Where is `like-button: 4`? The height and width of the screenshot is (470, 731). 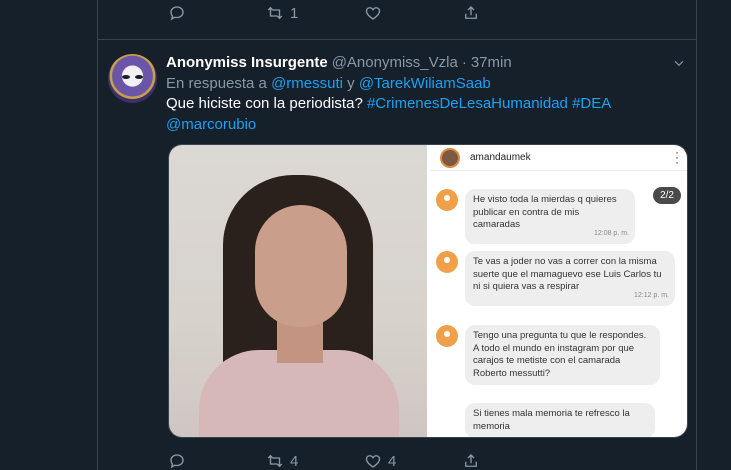
like-button: 4 is located at coordinates (413, 461).